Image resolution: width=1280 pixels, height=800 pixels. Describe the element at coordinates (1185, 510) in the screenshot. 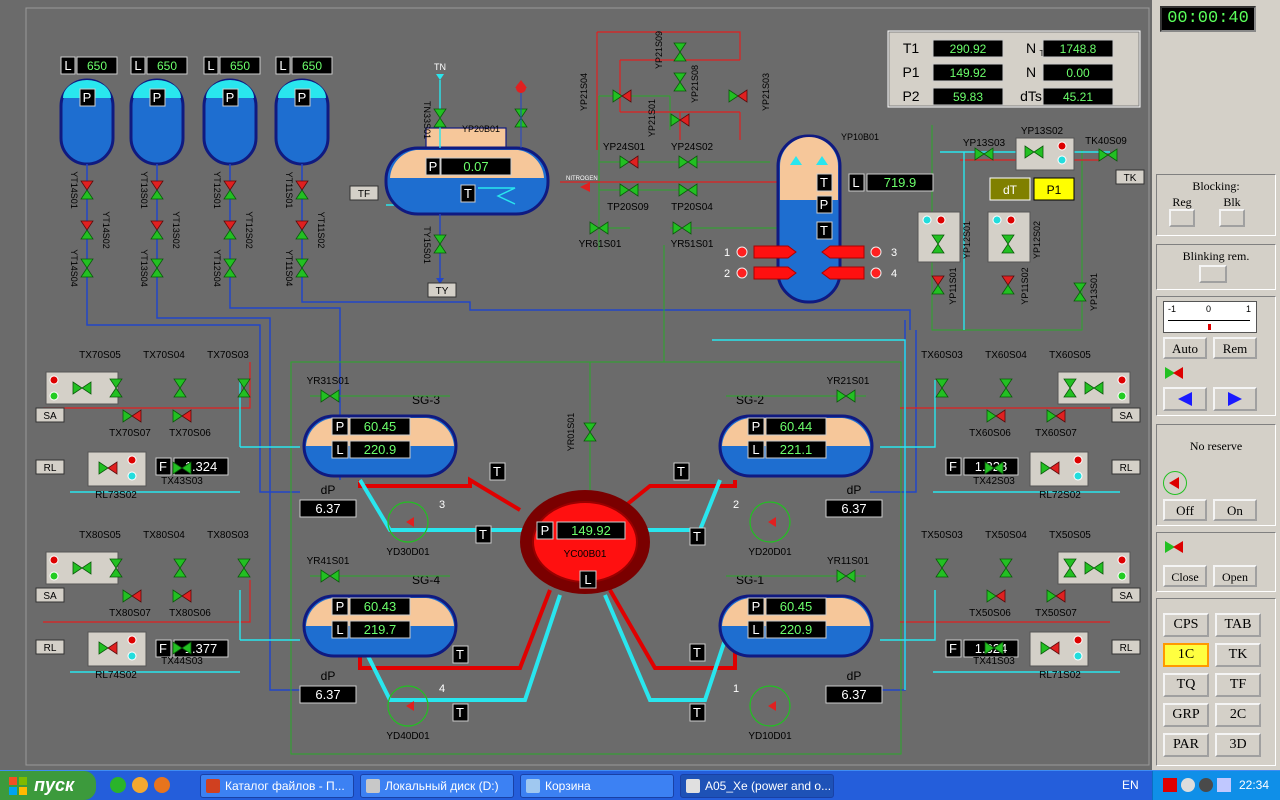

I see `off-button: Off` at that location.